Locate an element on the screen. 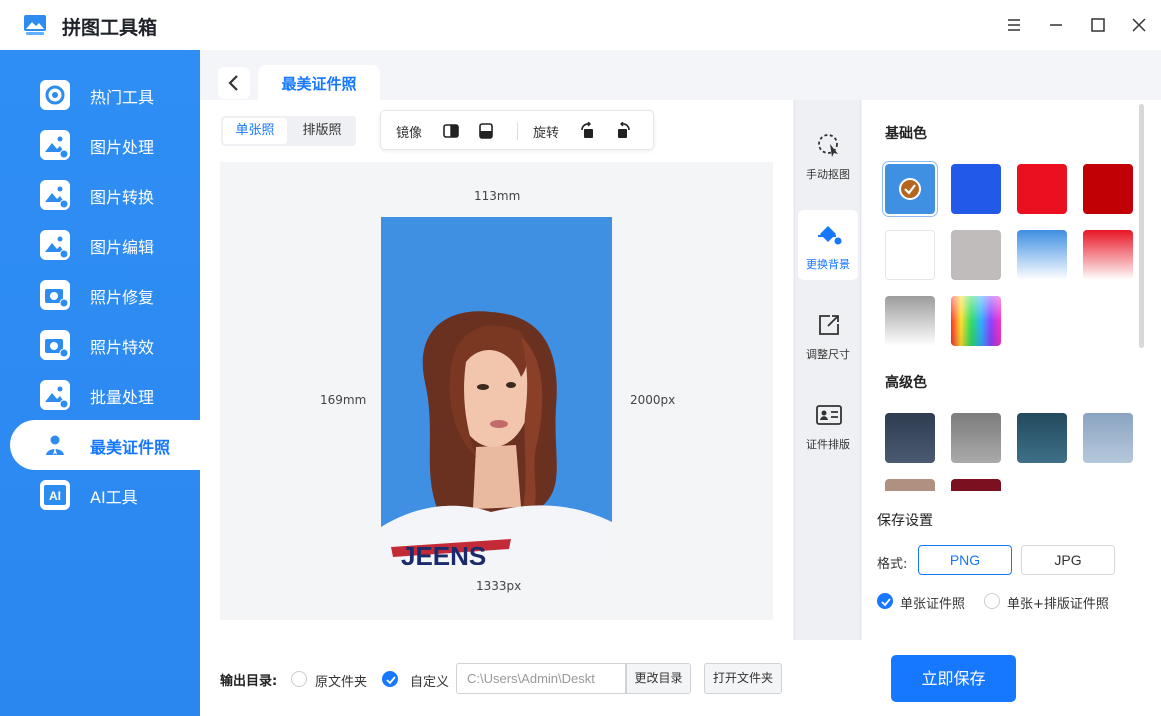 Image resolution: width=1161 pixels, height=716 pixels. flip-vertical-icon is located at coordinates (486, 131).